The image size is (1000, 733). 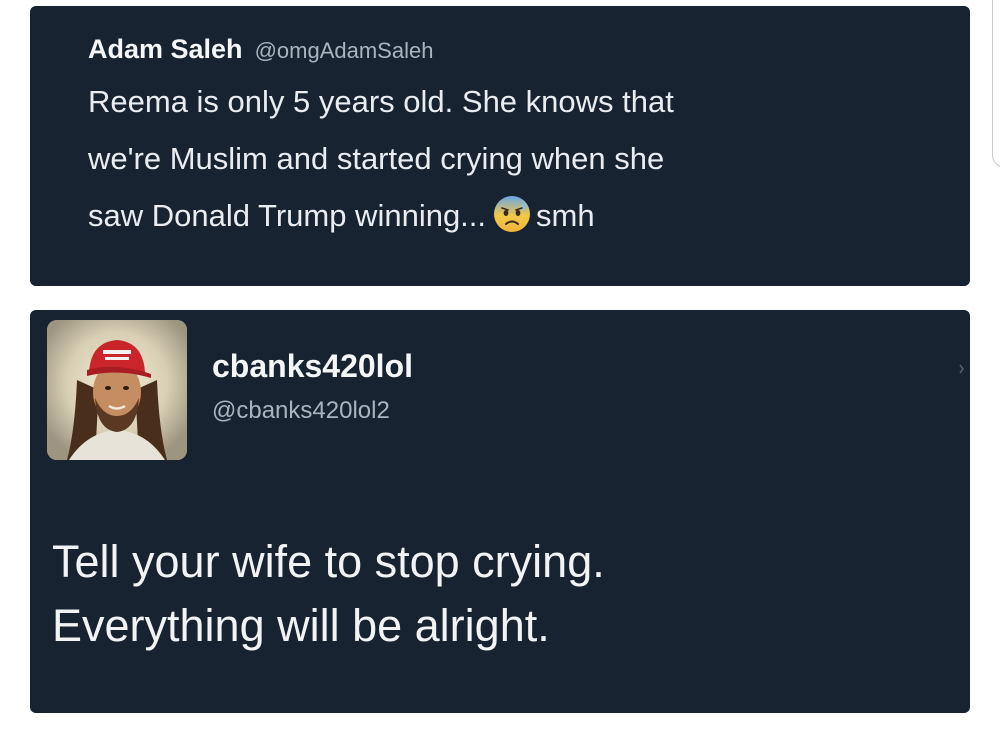 I want to click on tweet-header: Adam Saleh @omgAdamSaleh, so click(x=509, y=49).